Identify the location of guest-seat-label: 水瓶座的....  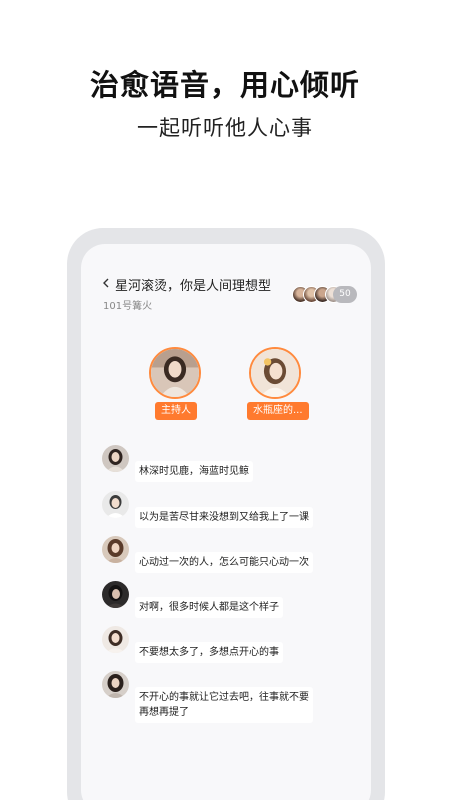
(278, 411).